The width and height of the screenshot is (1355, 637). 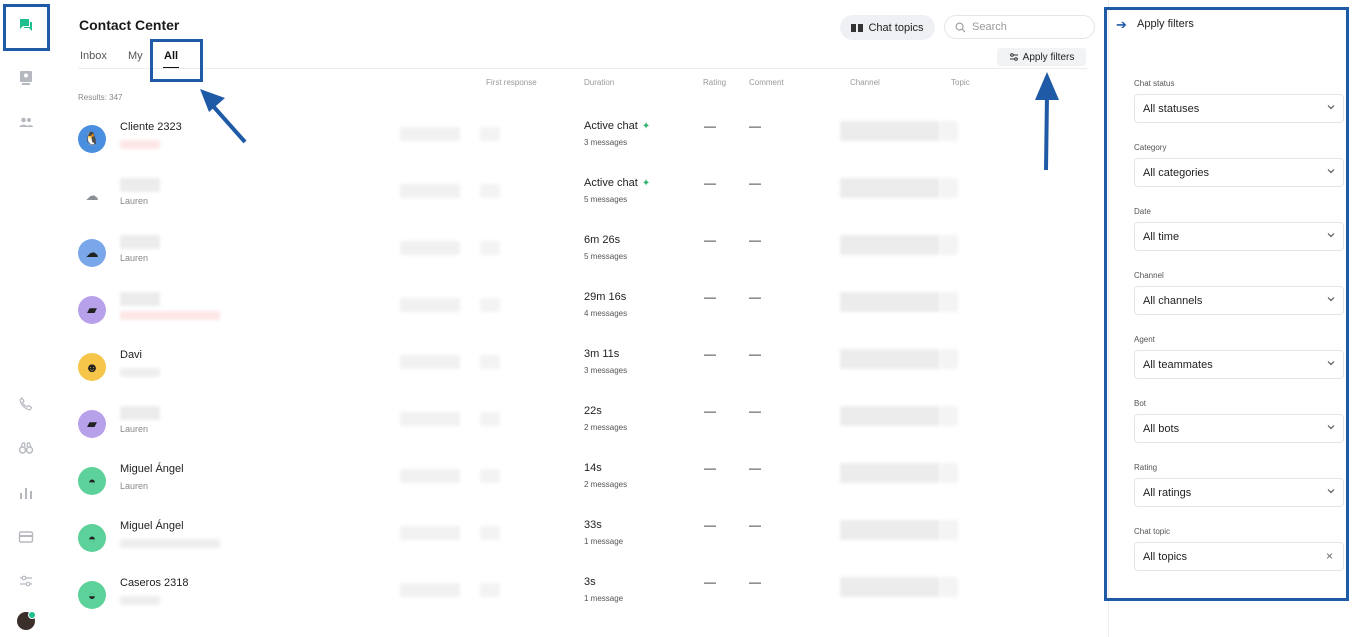 I want to click on duration-text: 6m 26s, so click(x=602, y=240).